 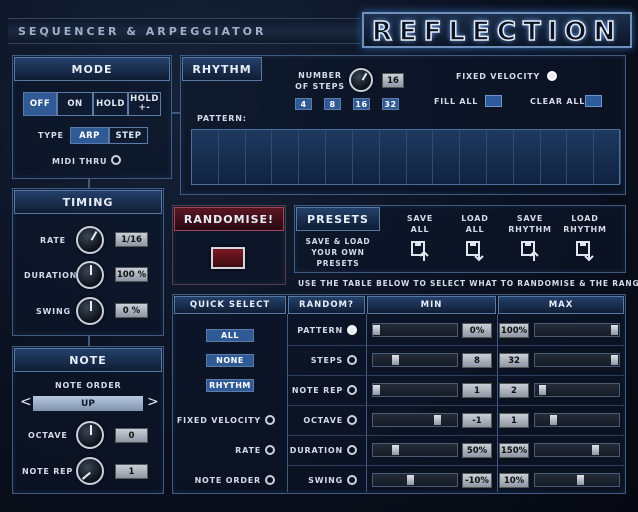 I want to click on mode-on-button: ON, so click(x=75, y=104).